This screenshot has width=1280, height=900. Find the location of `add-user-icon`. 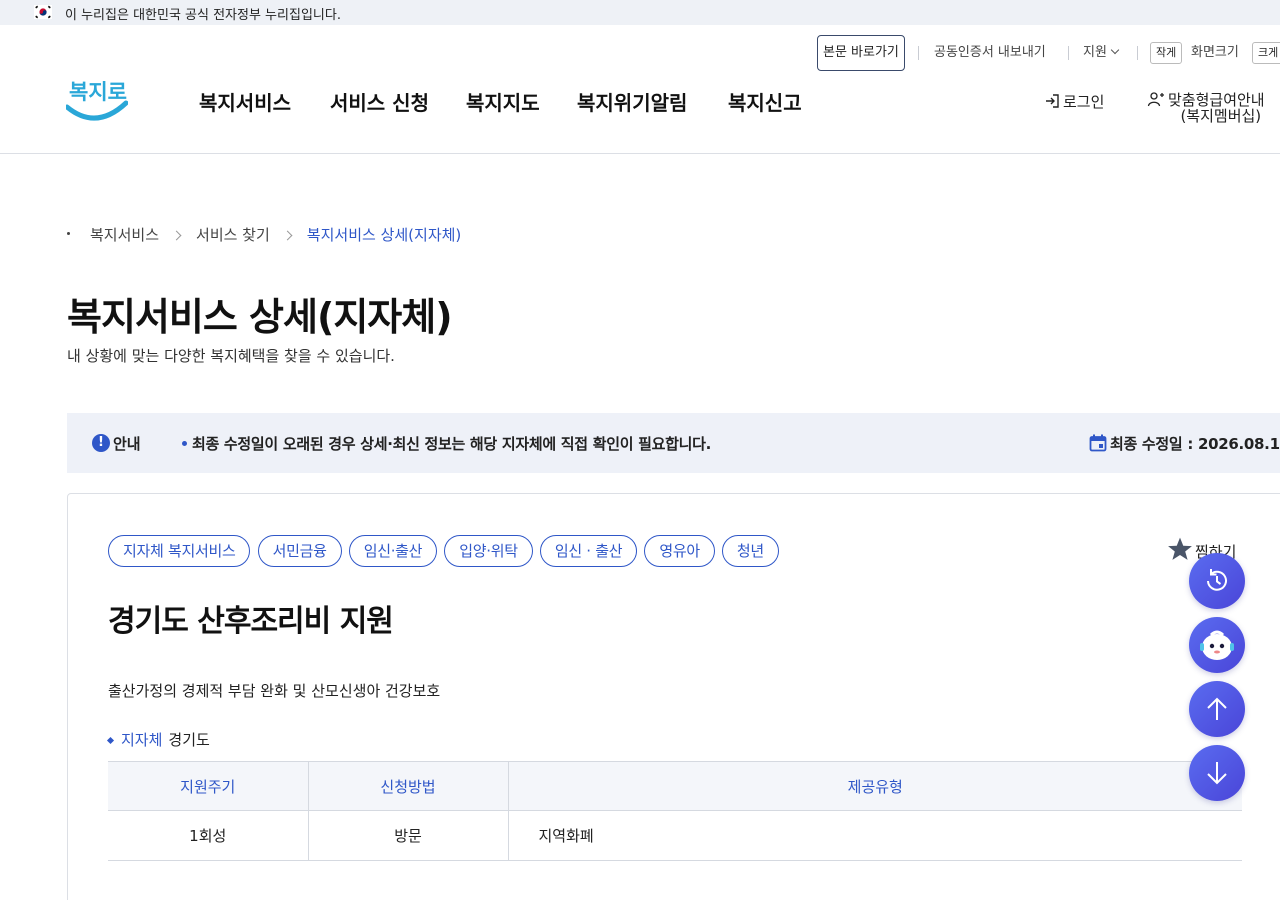

add-user-icon is located at coordinates (1155, 99).